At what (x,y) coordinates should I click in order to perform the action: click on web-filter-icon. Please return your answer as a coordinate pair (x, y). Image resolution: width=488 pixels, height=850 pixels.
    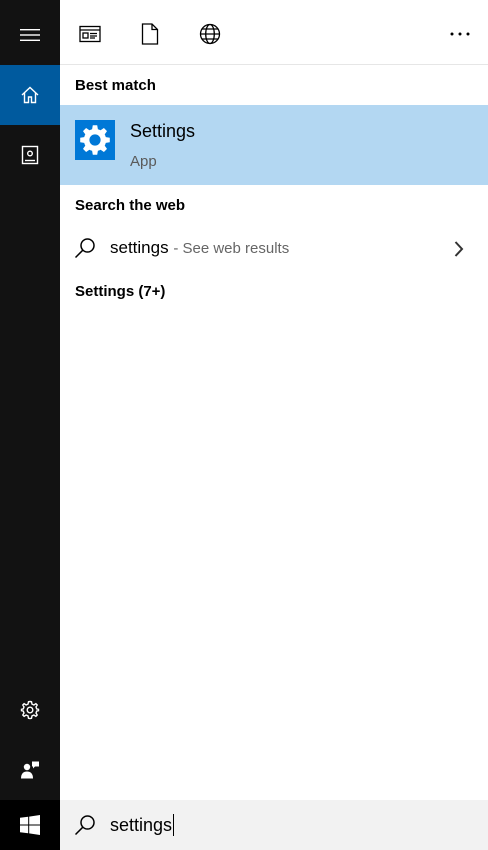
    Looking at the image, I should click on (210, 34).